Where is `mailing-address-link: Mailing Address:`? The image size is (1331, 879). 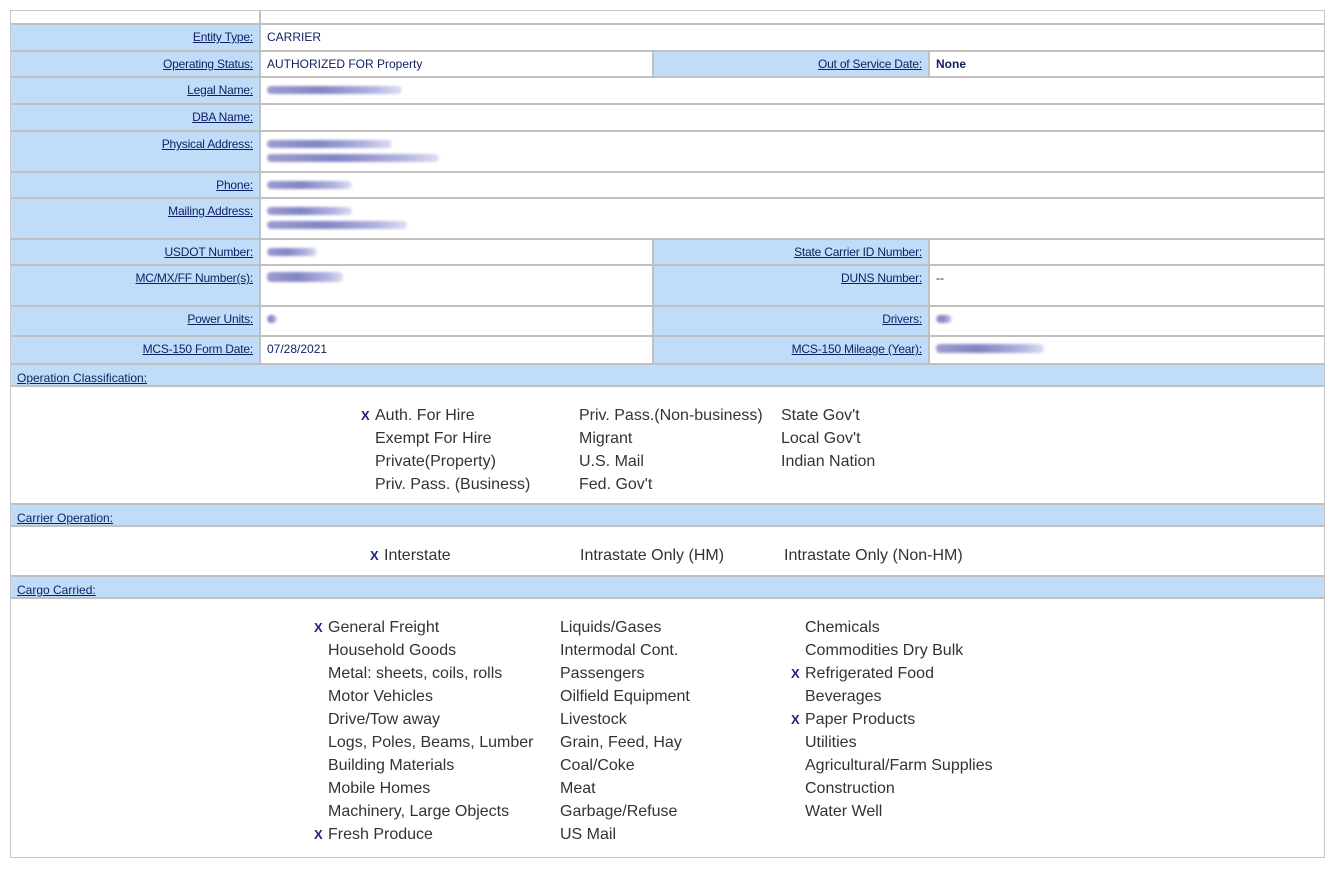 mailing-address-link: Mailing Address: is located at coordinates (210, 211).